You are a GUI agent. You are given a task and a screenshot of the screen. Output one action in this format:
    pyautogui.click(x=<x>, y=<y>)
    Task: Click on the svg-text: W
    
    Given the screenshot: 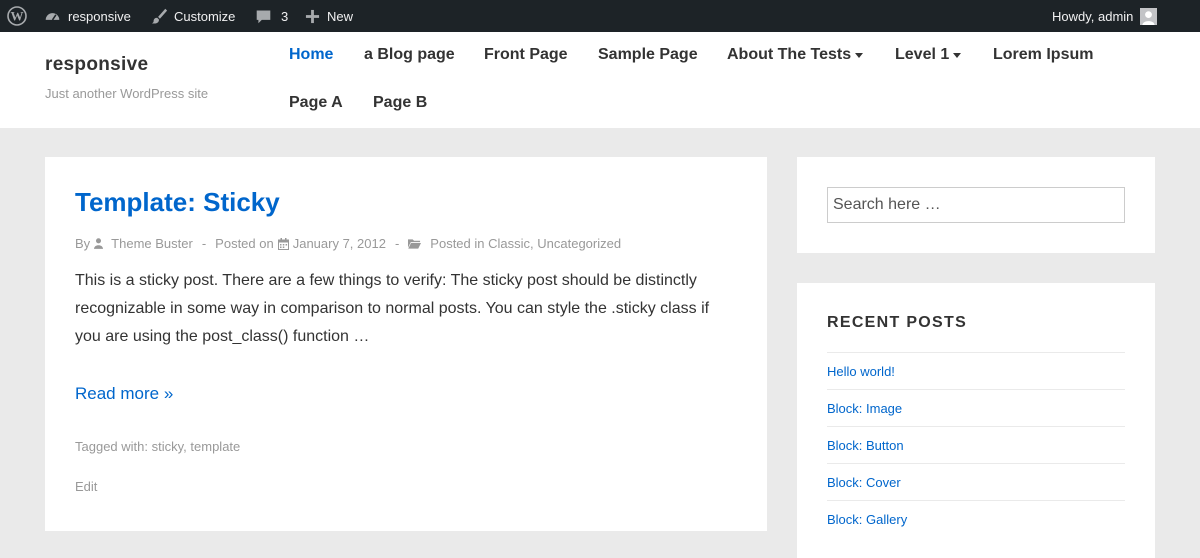 What is the action you would take?
    pyautogui.click(x=17, y=16)
    